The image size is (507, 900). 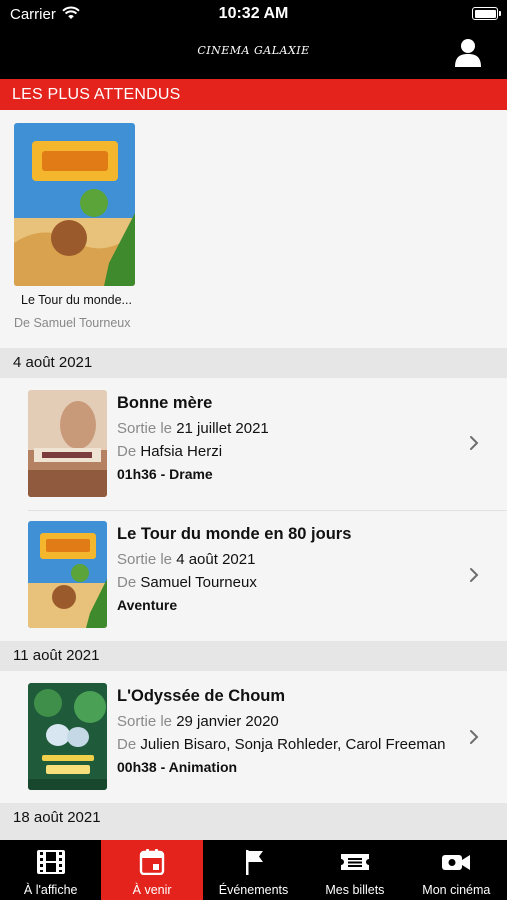 What do you see at coordinates (50, 890) in the screenshot?
I see `tab-label: À l'affiche` at bounding box center [50, 890].